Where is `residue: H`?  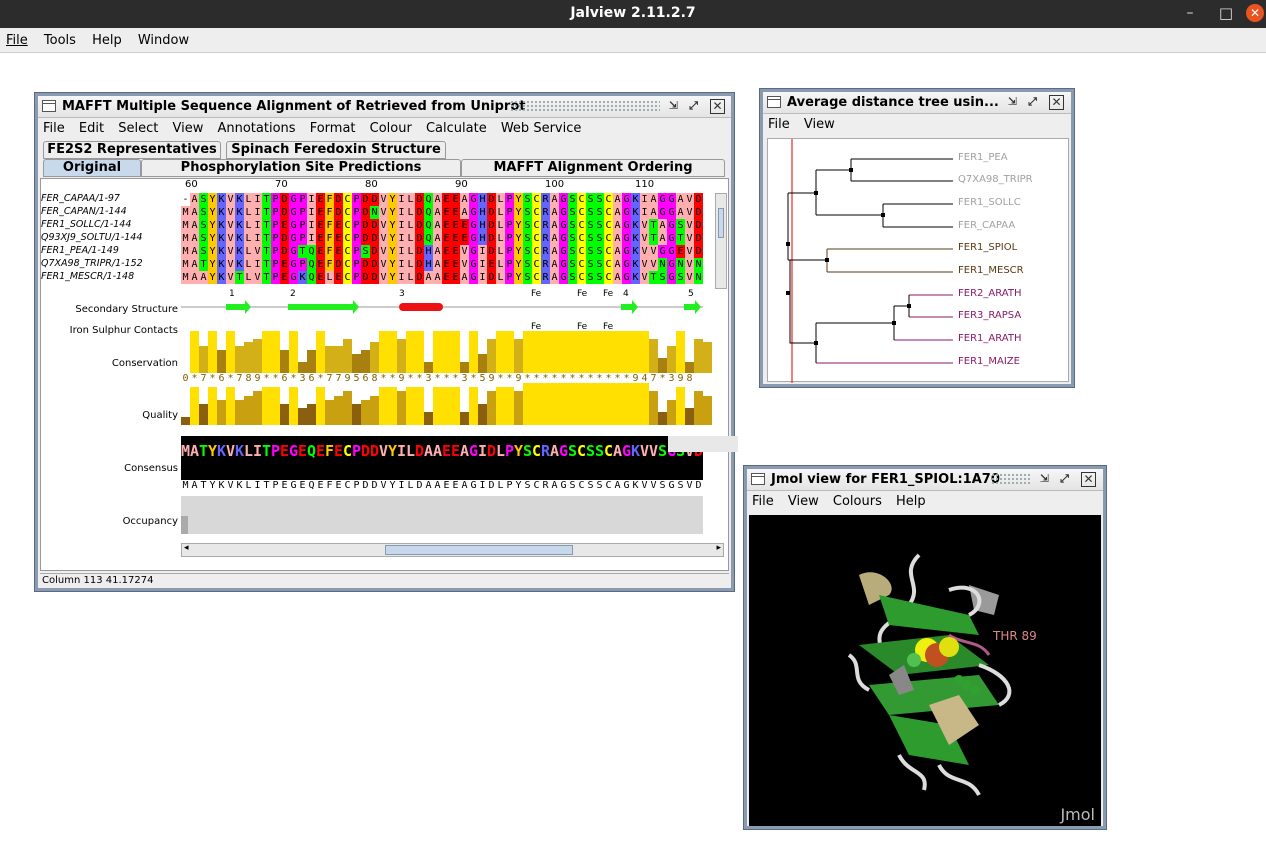 residue: H is located at coordinates (428, 251).